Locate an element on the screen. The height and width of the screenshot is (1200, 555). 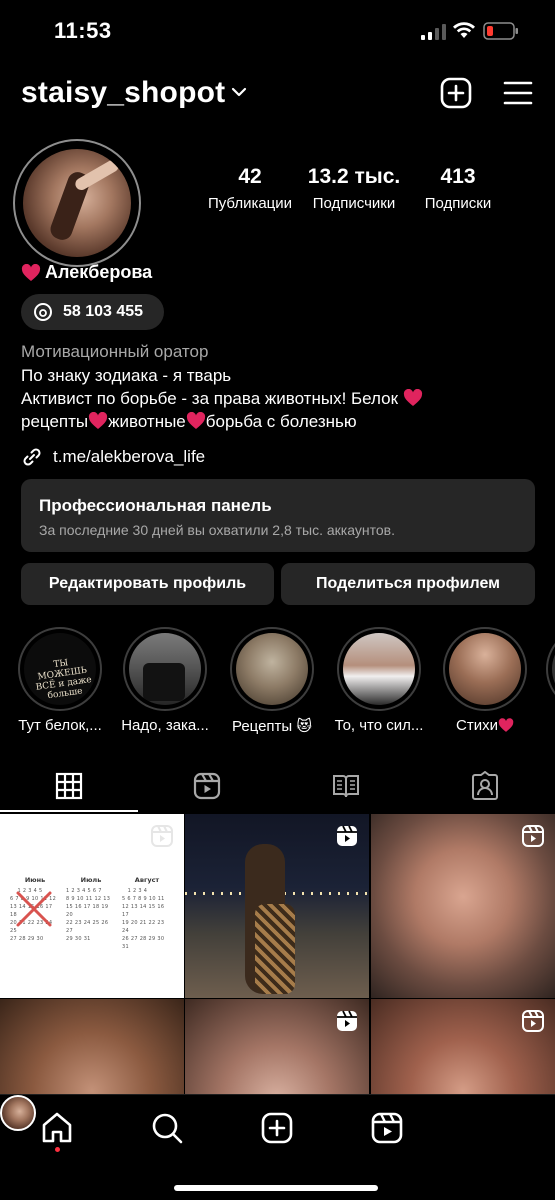
story-highlight: Стихи is located at coordinates (485, 680).